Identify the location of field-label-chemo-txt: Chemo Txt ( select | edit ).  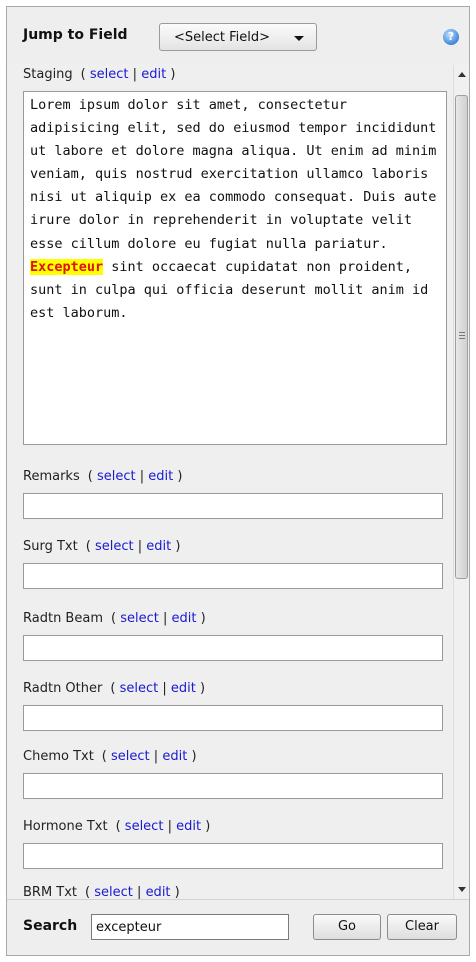
(110, 756).